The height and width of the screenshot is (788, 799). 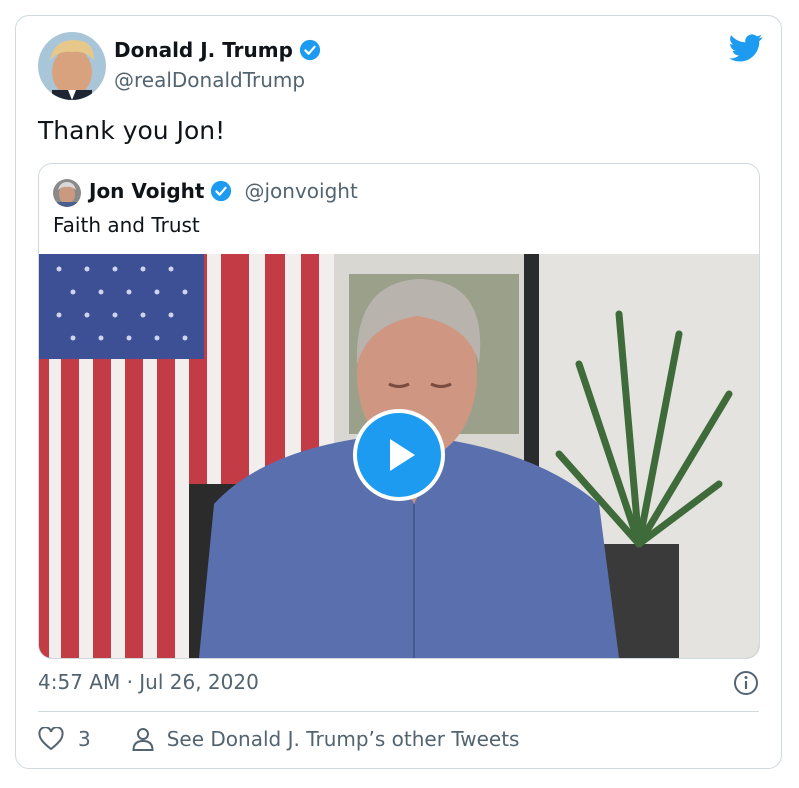 What do you see at coordinates (132, 130) in the screenshot?
I see `tweet-text: Thank you Jon!` at bounding box center [132, 130].